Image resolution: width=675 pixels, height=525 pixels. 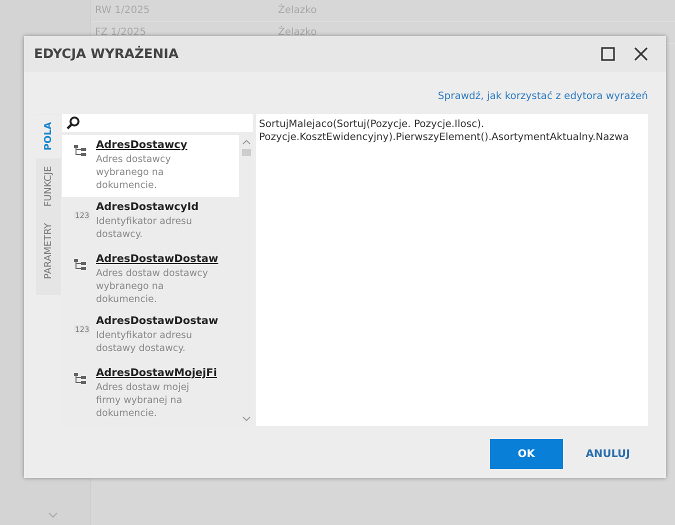 What do you see at coordinates (246, 152) in the screenshot?
I see `scrollbar-thumb` at bounding box center [246, 152].